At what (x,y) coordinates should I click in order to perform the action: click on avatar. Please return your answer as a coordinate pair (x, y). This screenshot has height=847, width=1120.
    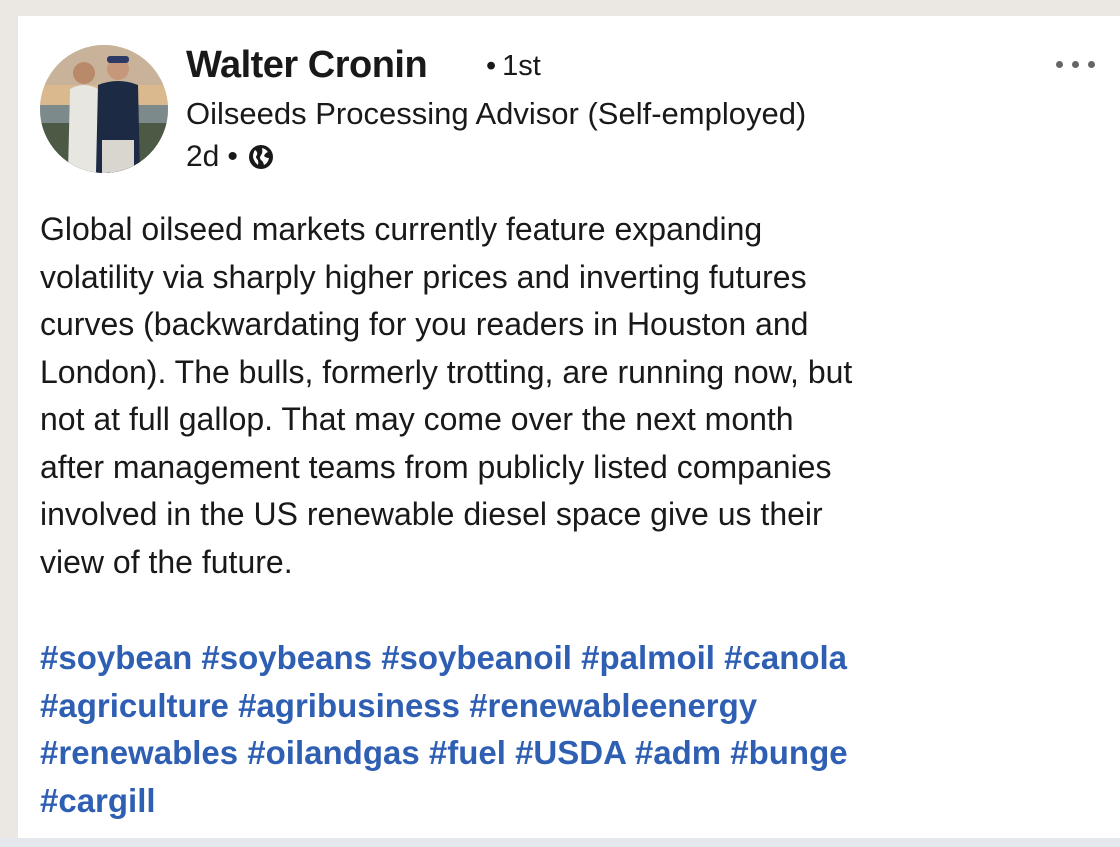
    Looking at the image, I should click on (104, 109).